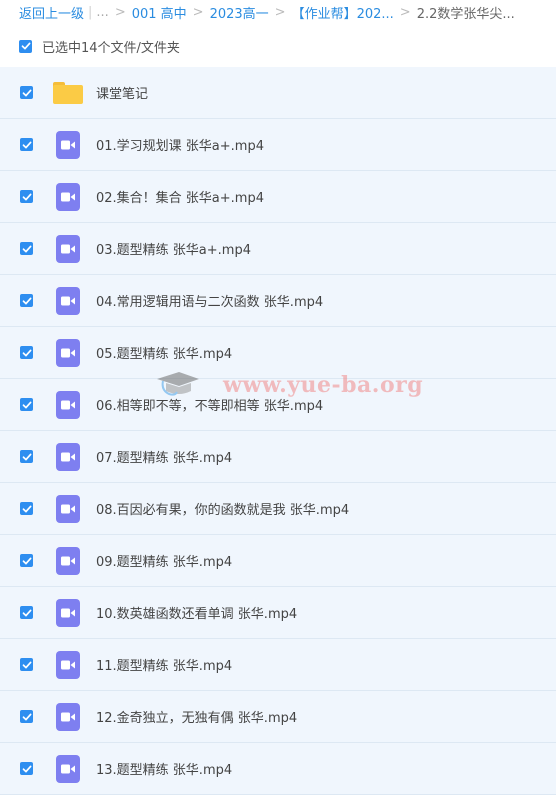 This screenshot has height=795, width=556. Describe the element at coordinates (122, 92) in the screenshot. I see `file-name: 课堂笔记` at that location.